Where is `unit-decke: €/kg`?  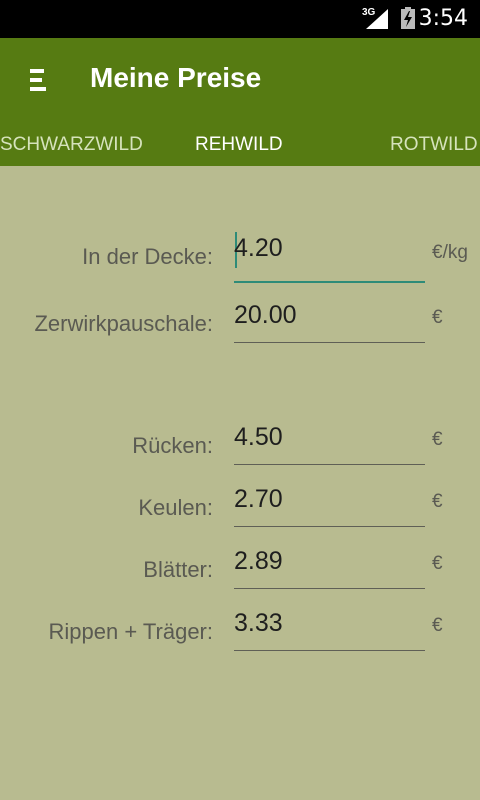
unit-decke: €/kg is located at coordinates (450, 252).